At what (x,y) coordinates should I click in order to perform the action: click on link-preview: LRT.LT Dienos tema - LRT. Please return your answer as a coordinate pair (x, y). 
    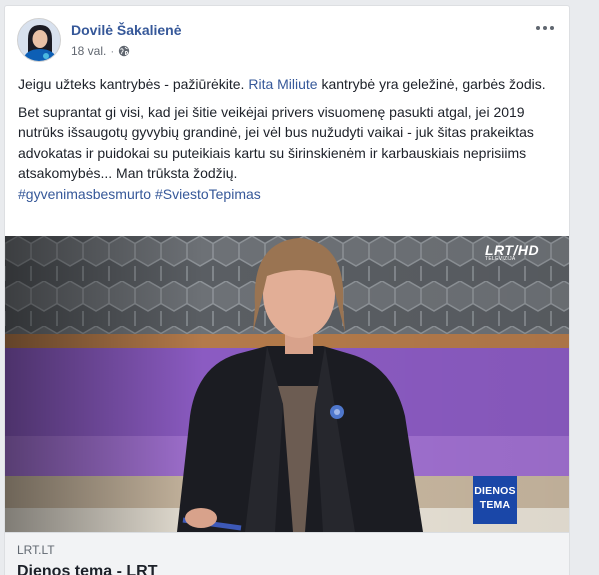
    Looking at the image, I should click on (287, 553).